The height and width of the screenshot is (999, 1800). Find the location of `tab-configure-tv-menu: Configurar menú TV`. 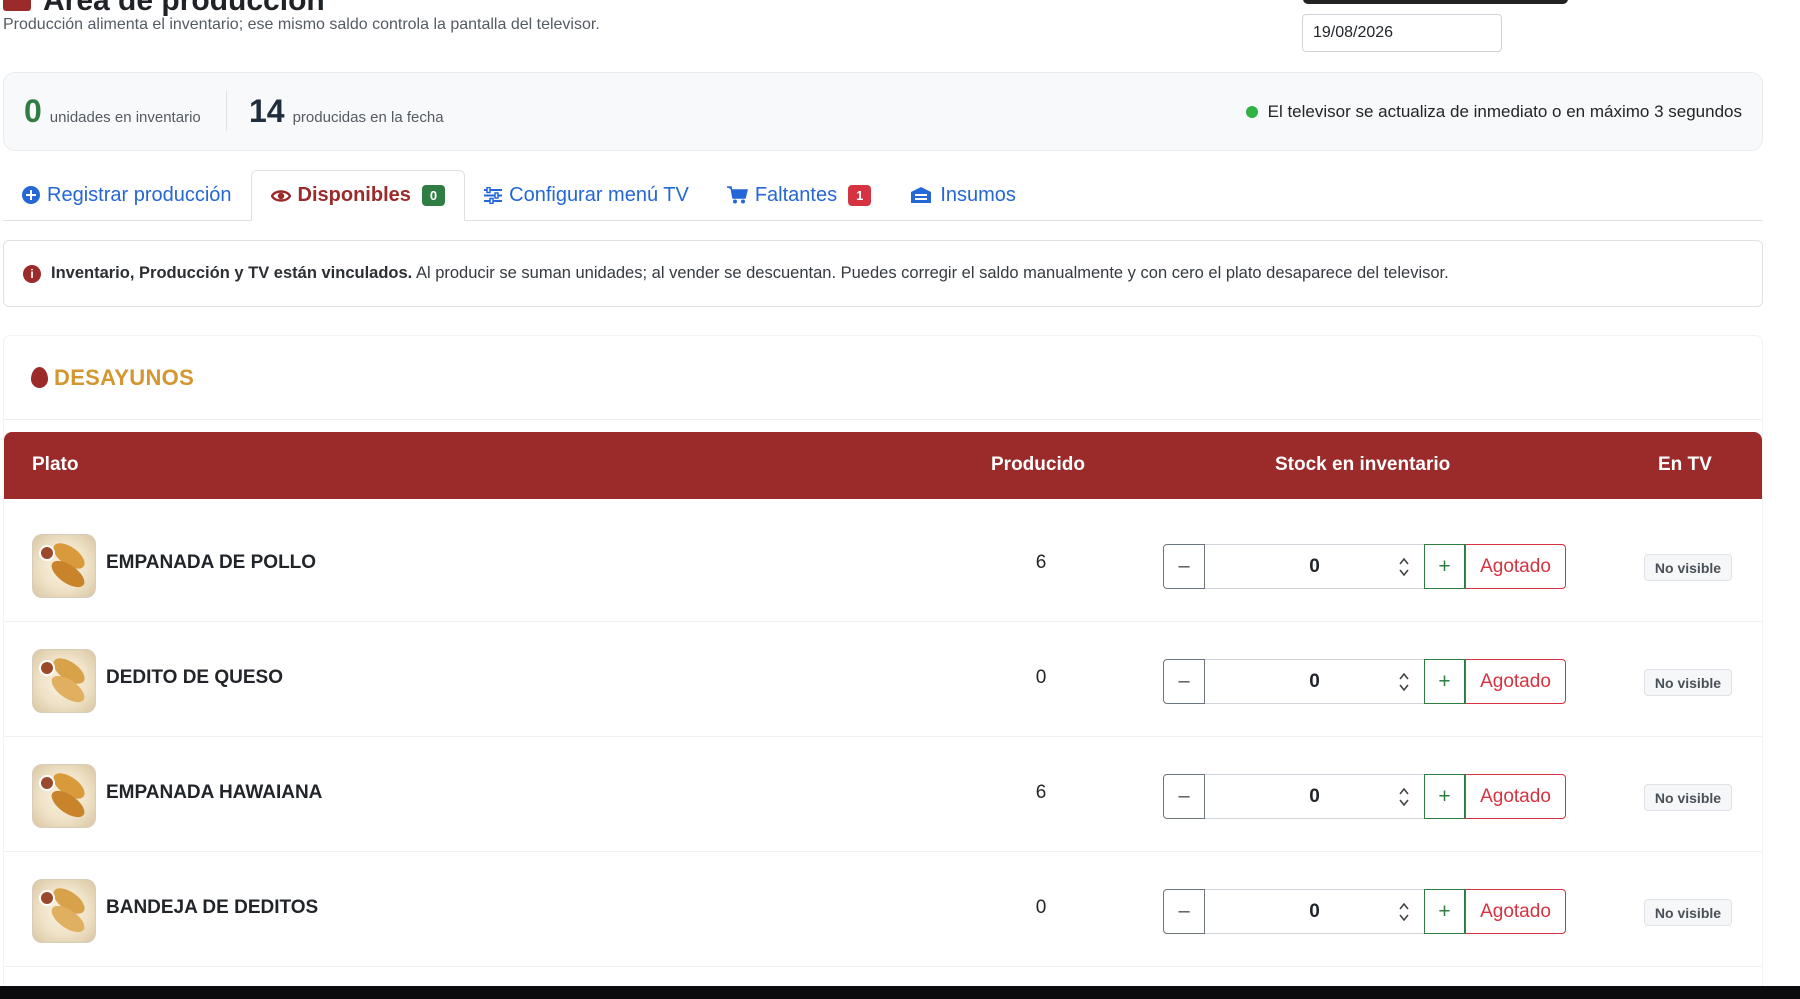

tab-configure-tv-menu: Configurar menú TV is located at coordinates (586, 195).